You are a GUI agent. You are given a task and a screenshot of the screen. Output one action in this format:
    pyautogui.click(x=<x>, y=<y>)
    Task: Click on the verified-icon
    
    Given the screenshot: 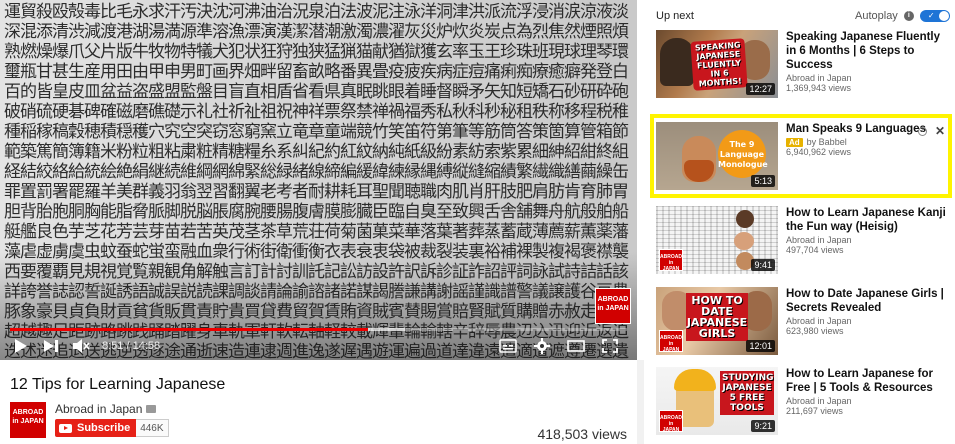 What is the action you would take?
    pyautogui.click(x=151, y=409)
    